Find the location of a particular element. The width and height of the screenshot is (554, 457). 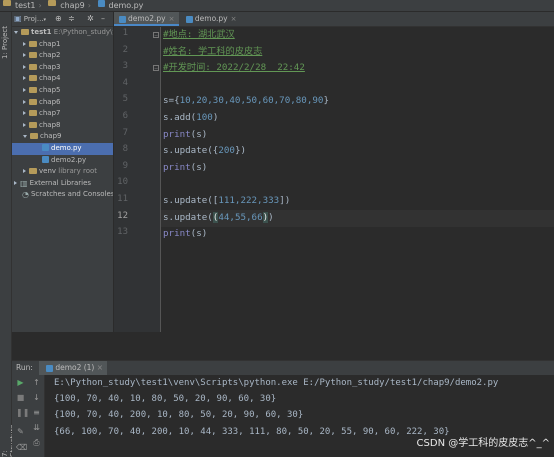

tree-folder-chap9: chap9 is located at coordinates (62, 137).